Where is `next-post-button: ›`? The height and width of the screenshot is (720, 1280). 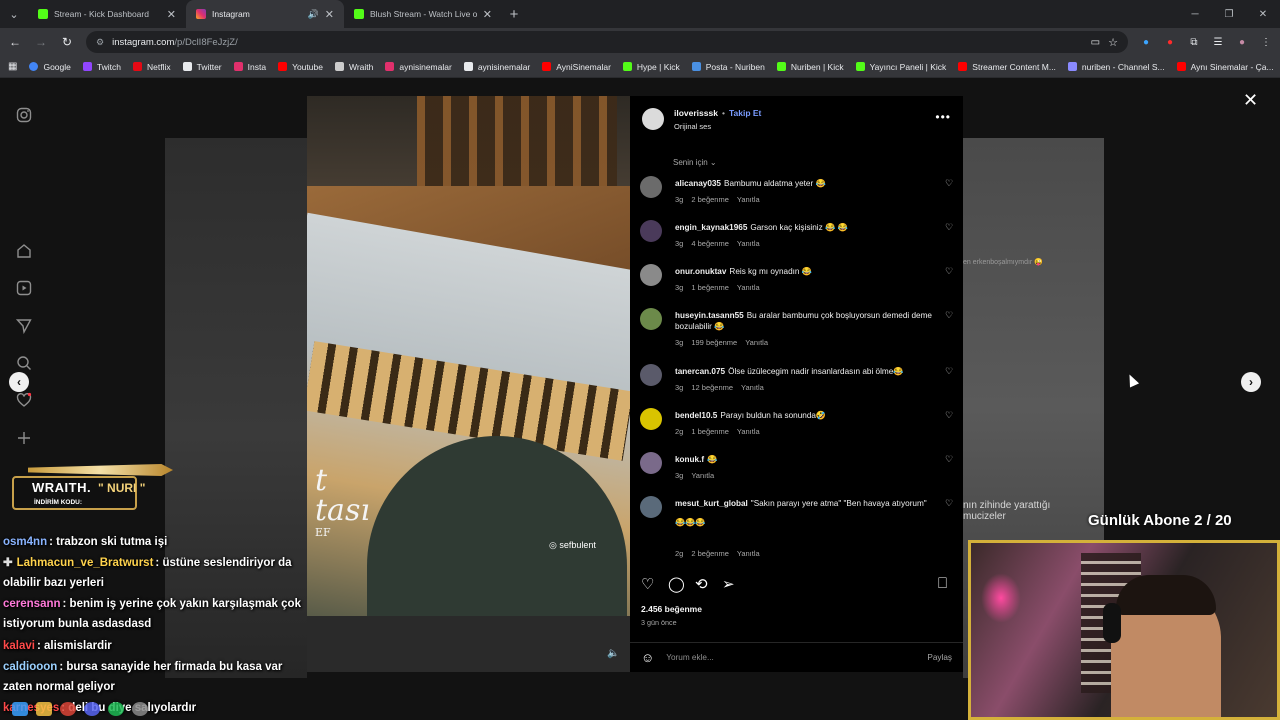
next-post-button: › is located at coordinates (1251, 382).